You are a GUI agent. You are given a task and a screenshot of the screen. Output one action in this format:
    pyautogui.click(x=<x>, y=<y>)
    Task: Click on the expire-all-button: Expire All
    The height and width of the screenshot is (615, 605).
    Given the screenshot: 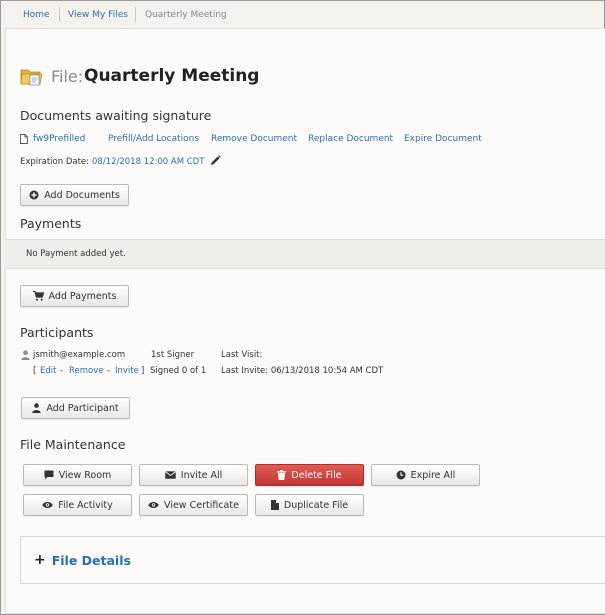 What is the action you would take?
    pyautogui.click(x=425, y=475)
    